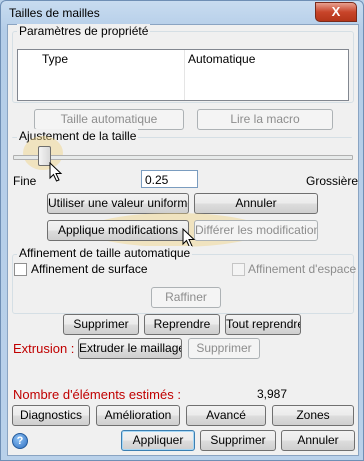 The width and height of the screenshot is (364, 461). Describe the element at coordinates (55, 59) in the screenshot. I see `column-type: Type` at that location.